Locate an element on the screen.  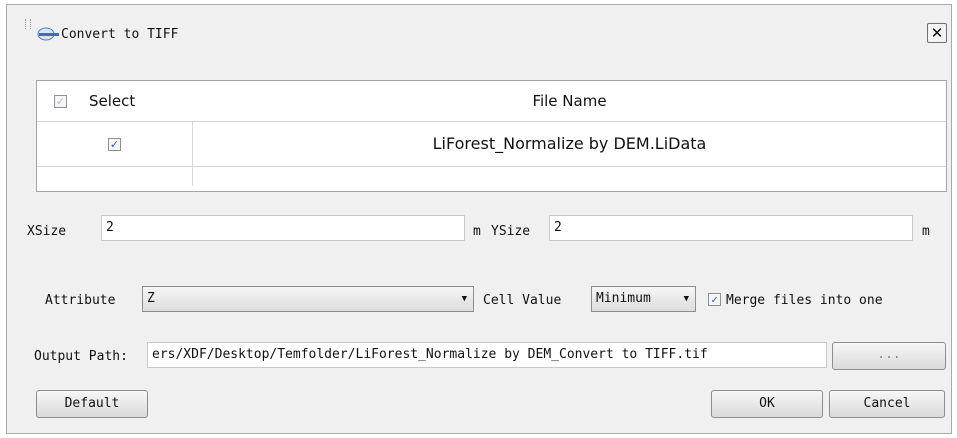
xsize-unit: m is located at coordinates (477, 231).